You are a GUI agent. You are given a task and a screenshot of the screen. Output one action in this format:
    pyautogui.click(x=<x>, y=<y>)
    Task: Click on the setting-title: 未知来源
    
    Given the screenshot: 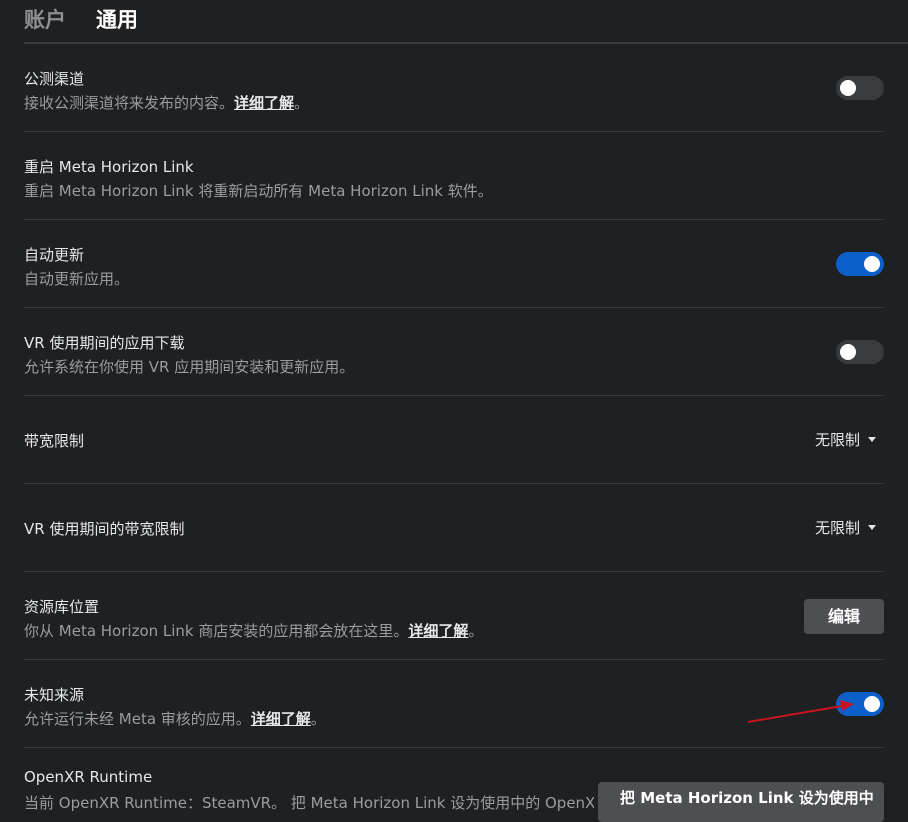 What is the action you would take?
    pyautogui.click(x=54, y=695)
    